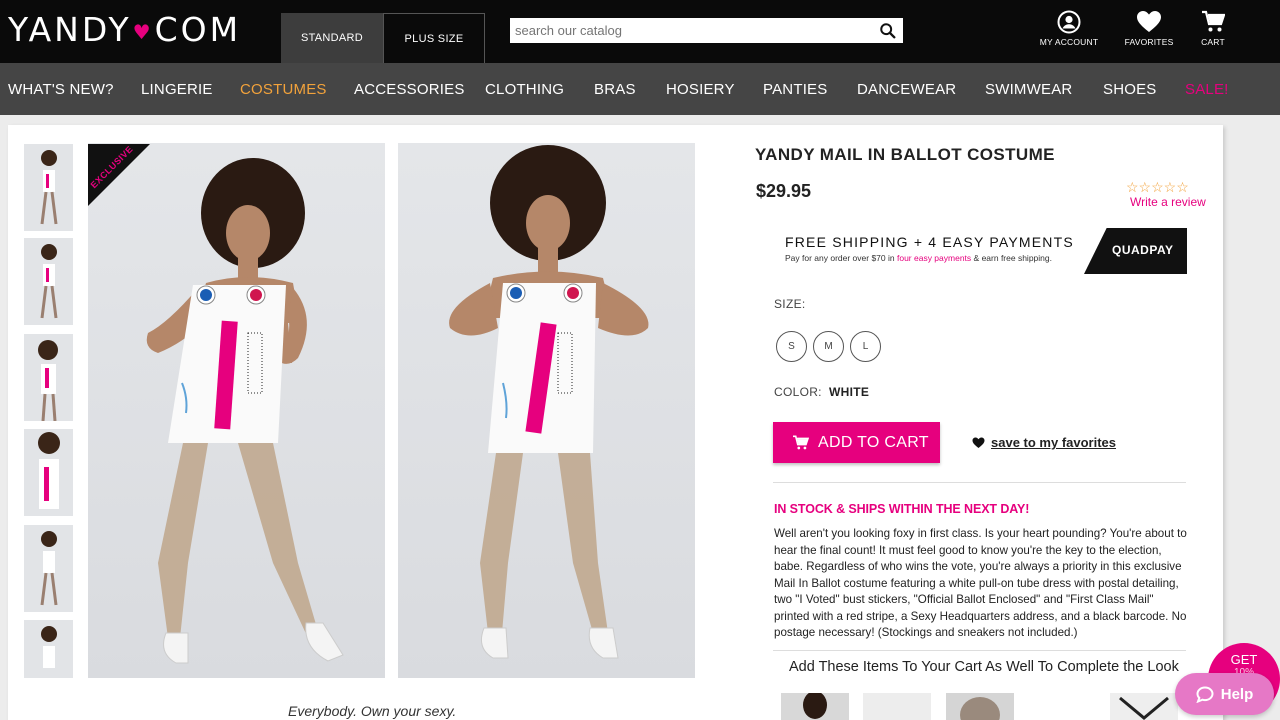 The image size is (1280, 720). I want to click on cart-label: CART, so click(1213, 42).